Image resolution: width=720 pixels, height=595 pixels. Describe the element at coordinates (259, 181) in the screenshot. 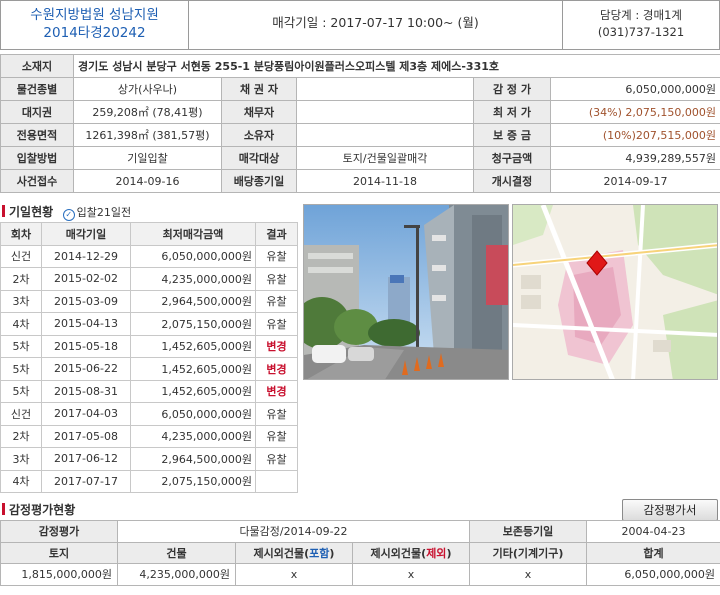

I see `dividend-deadline-label: 배당종기일` at that location.